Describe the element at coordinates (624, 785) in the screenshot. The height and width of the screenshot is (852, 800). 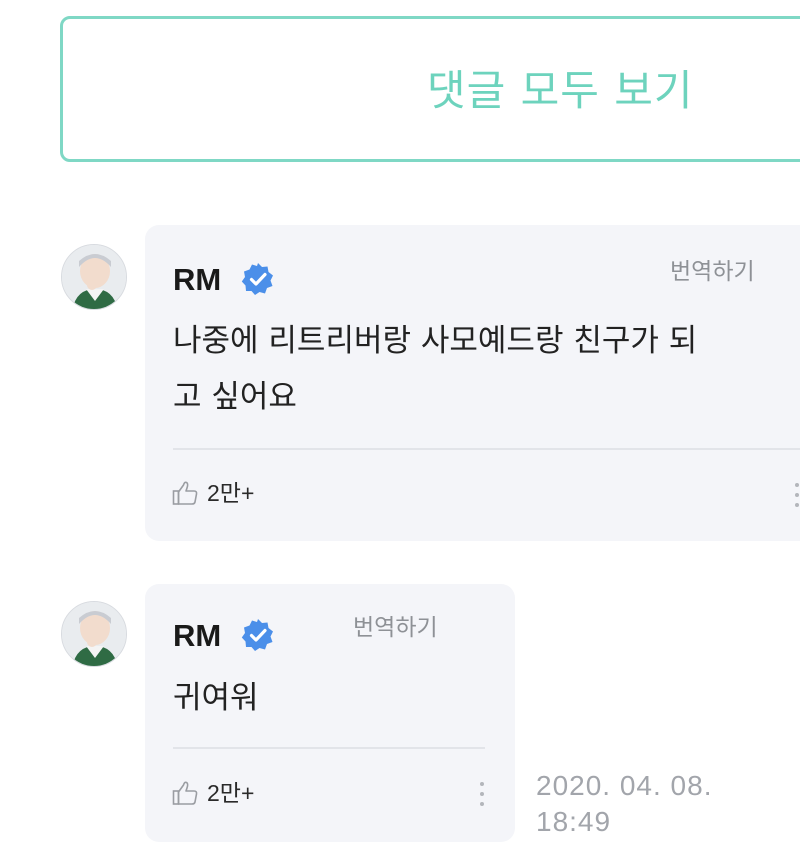
I see `timestamp-date: 2020. 04. 08.` at that location.